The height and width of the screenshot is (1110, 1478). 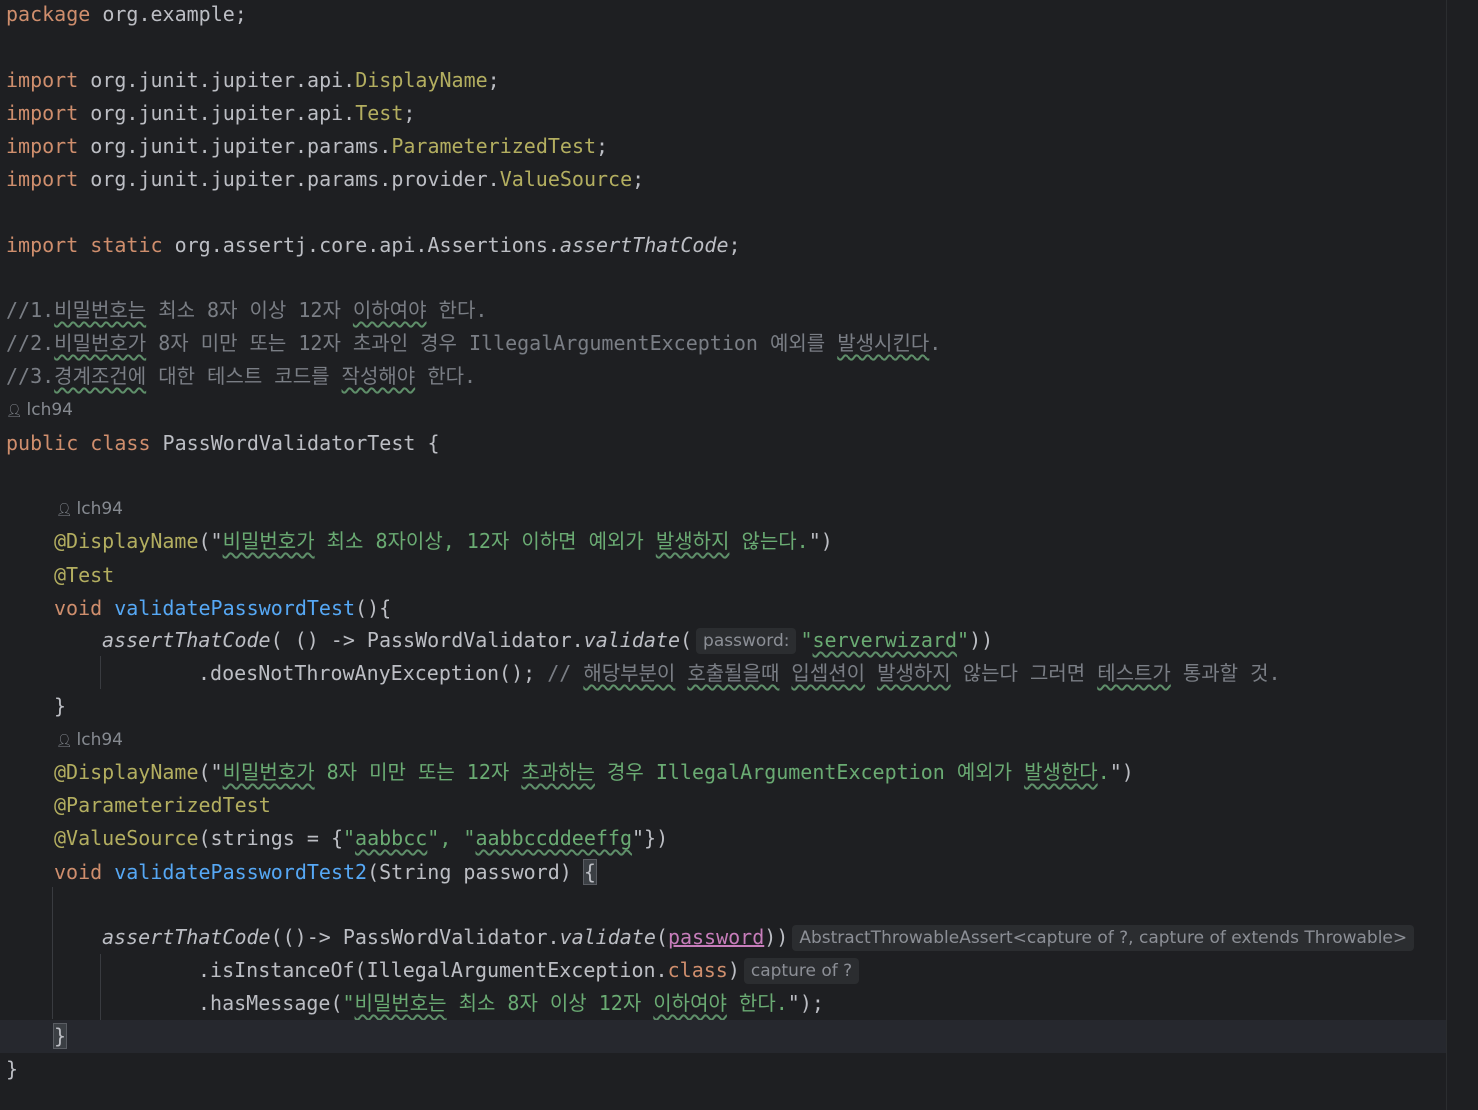 What do you see at coordinates (935, 343) in the screenshot?
I see `comment-text: .` at bounding box center [935, 343].